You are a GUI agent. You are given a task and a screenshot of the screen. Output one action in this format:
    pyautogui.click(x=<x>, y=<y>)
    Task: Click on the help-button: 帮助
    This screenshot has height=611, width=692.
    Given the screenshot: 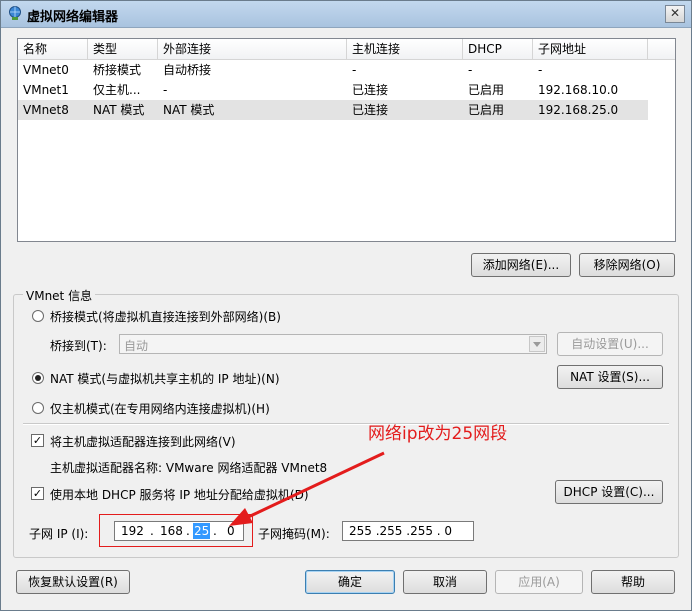 What is the action you would take?
    pyautogui.click(x=633, y=582)
    